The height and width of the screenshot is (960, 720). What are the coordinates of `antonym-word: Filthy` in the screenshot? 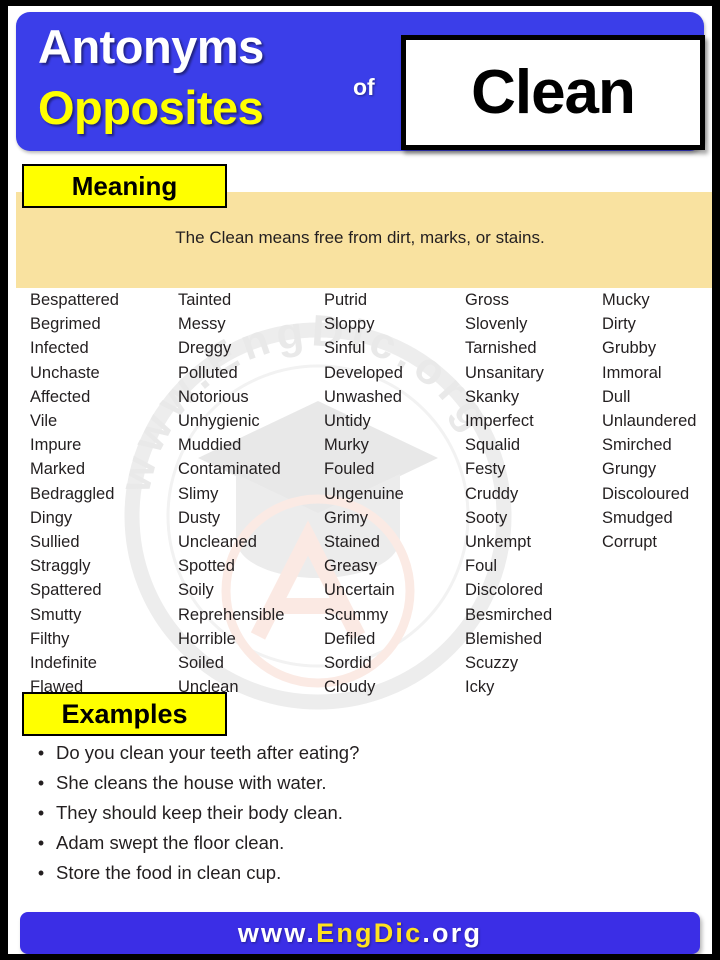 It's located at (50, 638).